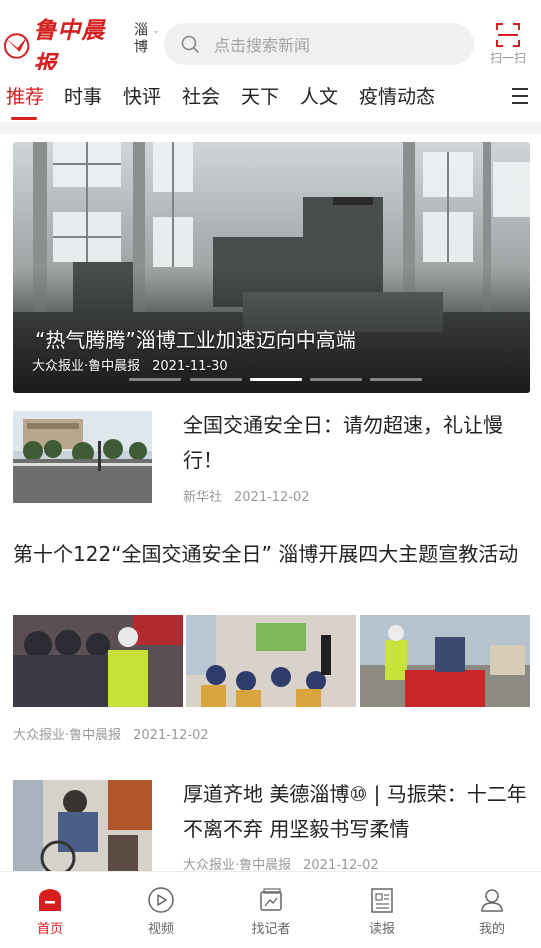 This screenshot has height=948, width=541. I want to click on profile-icon, so click(492, 900).